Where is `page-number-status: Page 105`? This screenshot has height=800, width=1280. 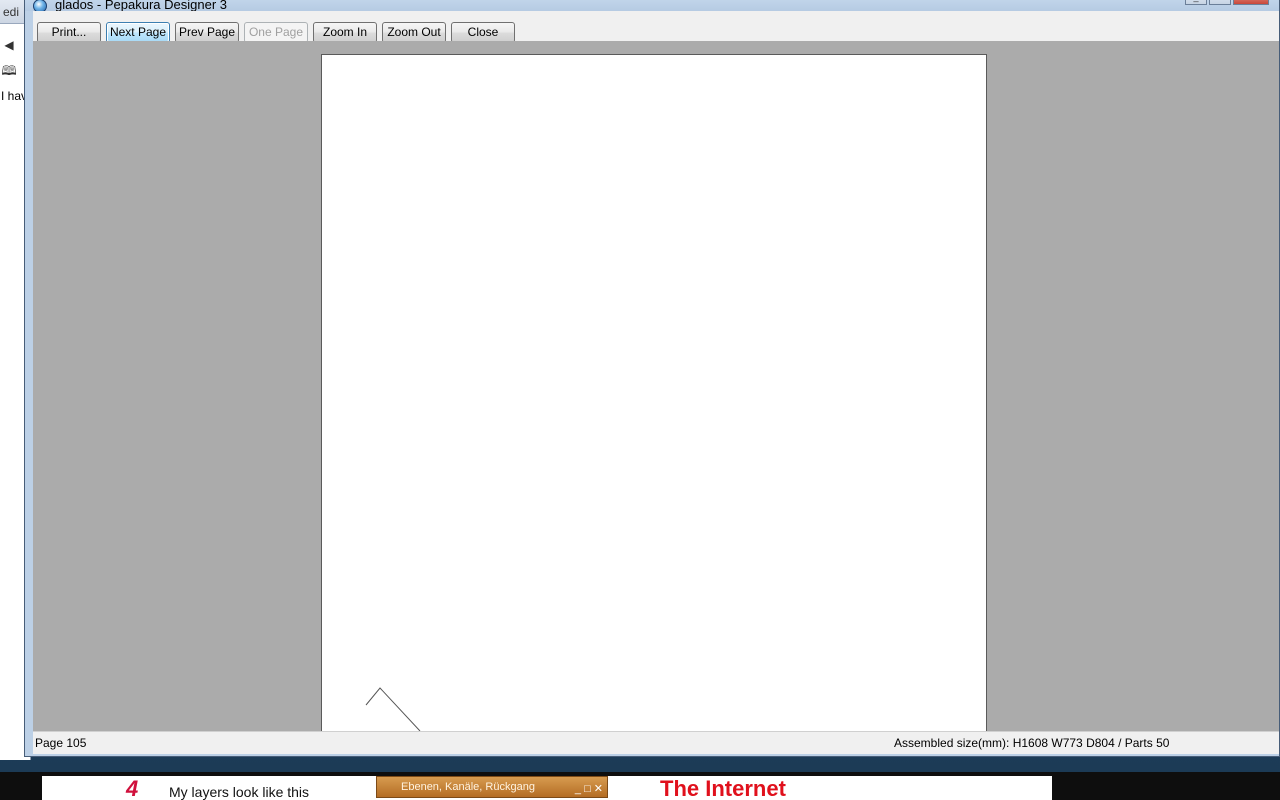
page-number-status: Page 105 is located at coordinates (61, 743).